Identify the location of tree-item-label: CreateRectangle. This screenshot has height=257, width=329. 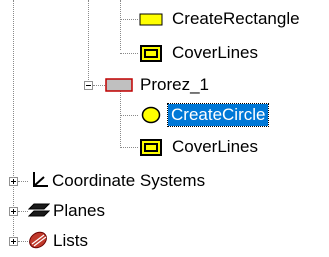
(236, 19).